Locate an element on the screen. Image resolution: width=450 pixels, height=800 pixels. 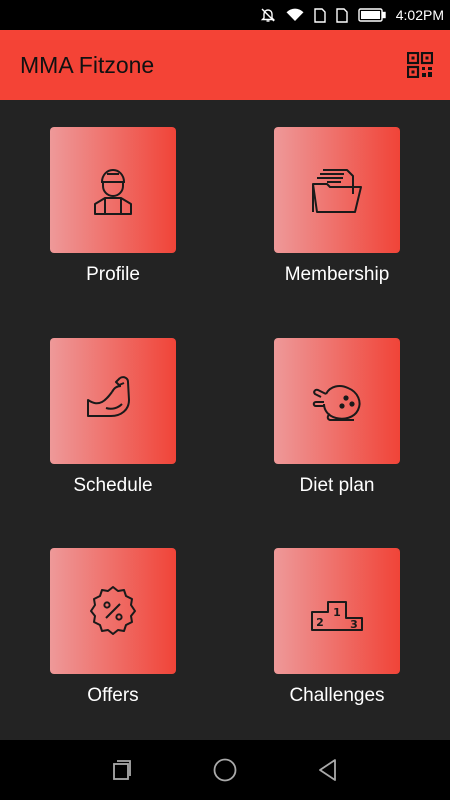
tile-membership-button is located at coordinates (337, 190).